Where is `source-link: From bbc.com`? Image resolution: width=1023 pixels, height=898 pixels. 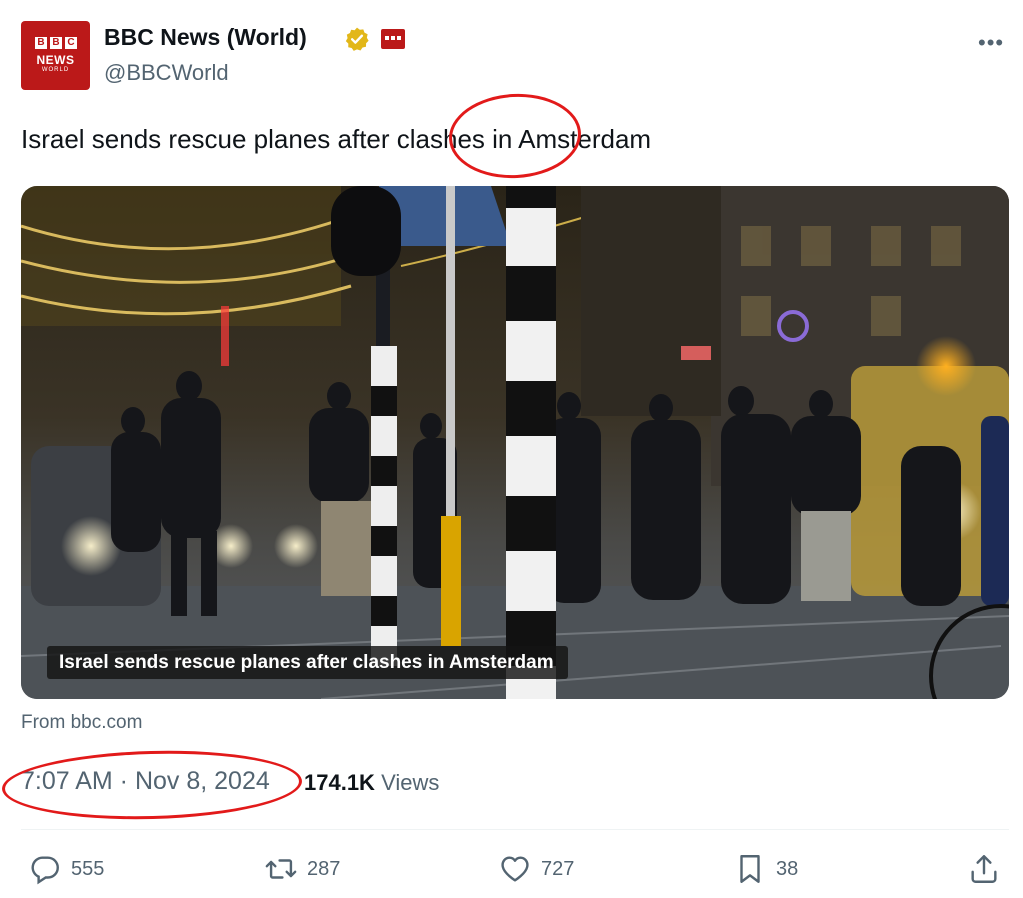 source-link: From bbc.com is located at coordinates (81, 723).